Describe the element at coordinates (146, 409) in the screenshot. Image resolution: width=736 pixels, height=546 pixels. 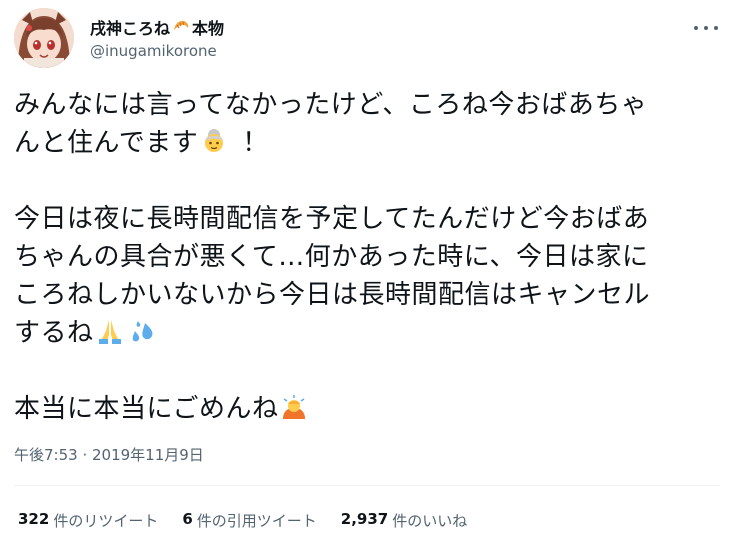
I see `tweet-line-text: 本当に本当にごめんね` at that location.